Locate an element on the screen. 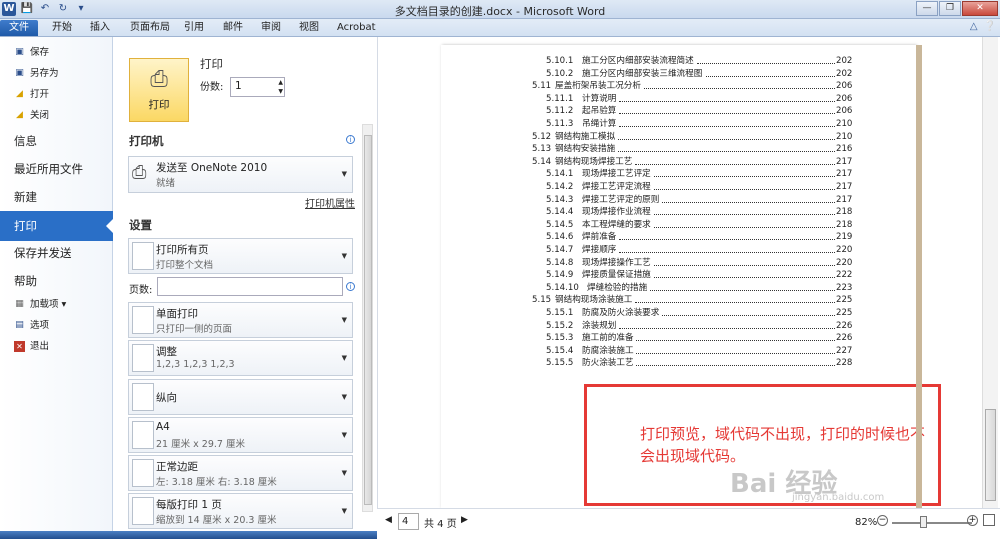  tab-home: 开始 is located at coordinates (62, 28).